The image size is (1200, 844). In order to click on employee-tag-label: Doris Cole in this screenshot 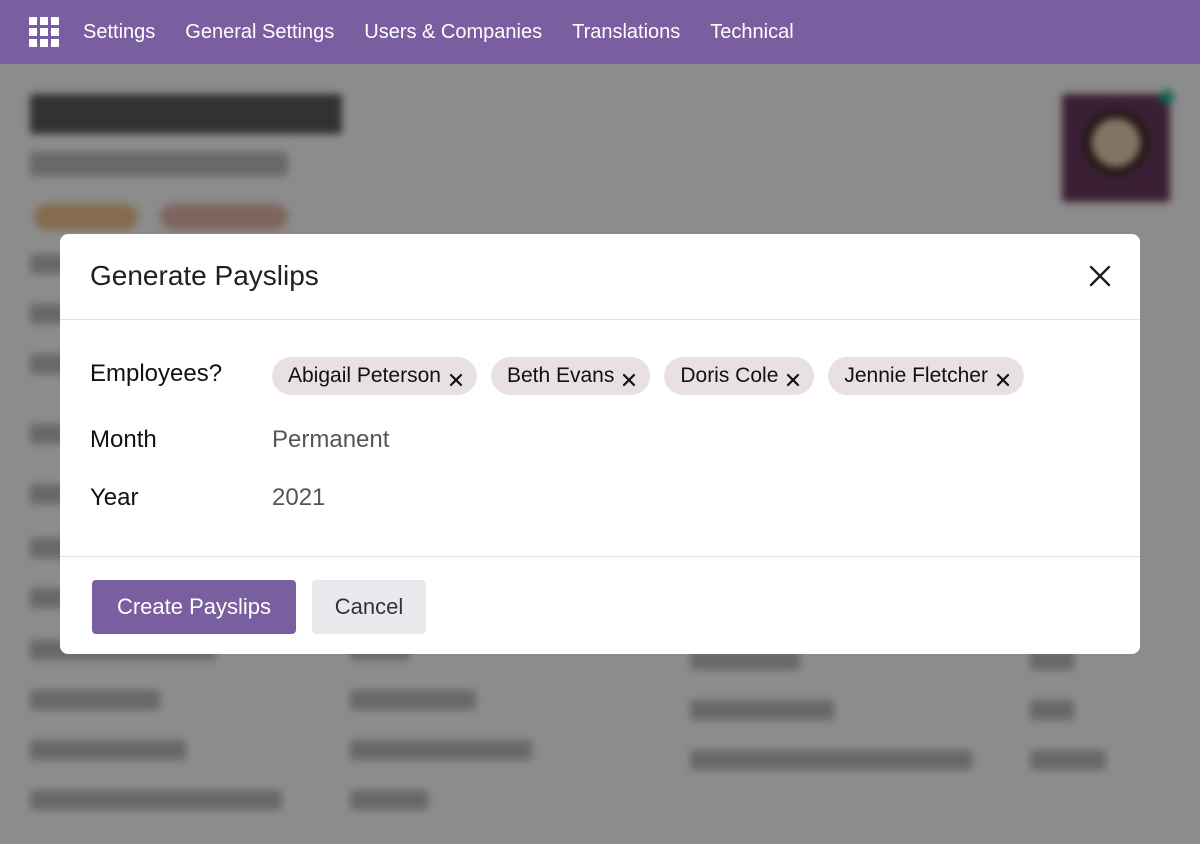, I will do `click(729, 375)`.